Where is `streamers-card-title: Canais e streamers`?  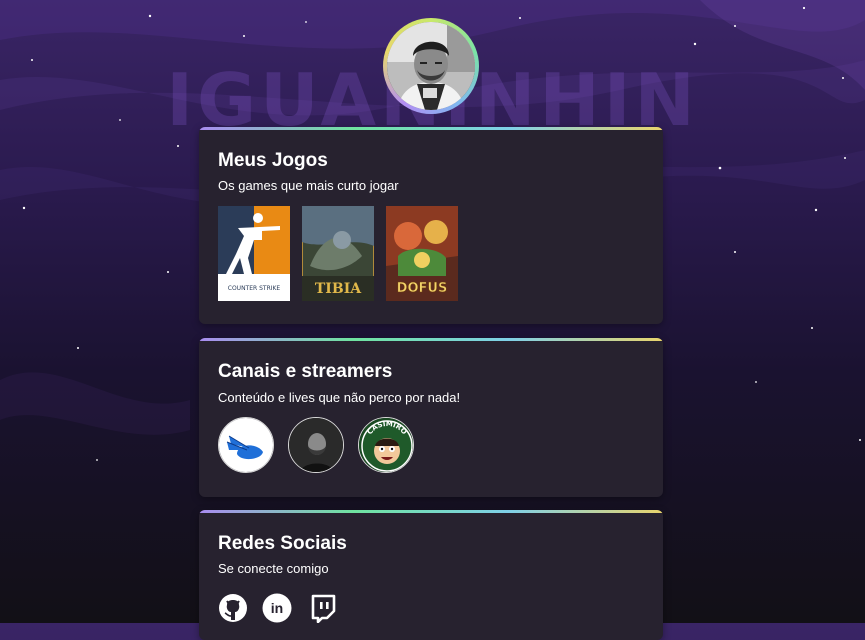 streamers-card-title: Canais e streamers is located at coordinates (305, 371).